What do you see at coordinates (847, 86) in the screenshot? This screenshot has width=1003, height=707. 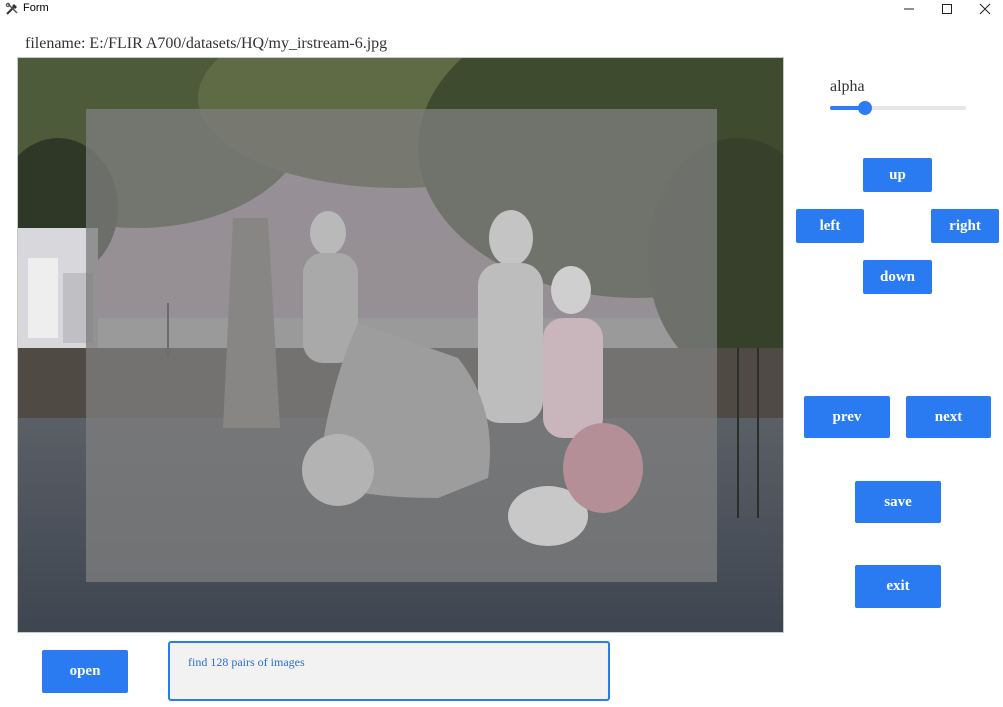 I see `alpha-label: alpha` at bounding box center [847, 86].